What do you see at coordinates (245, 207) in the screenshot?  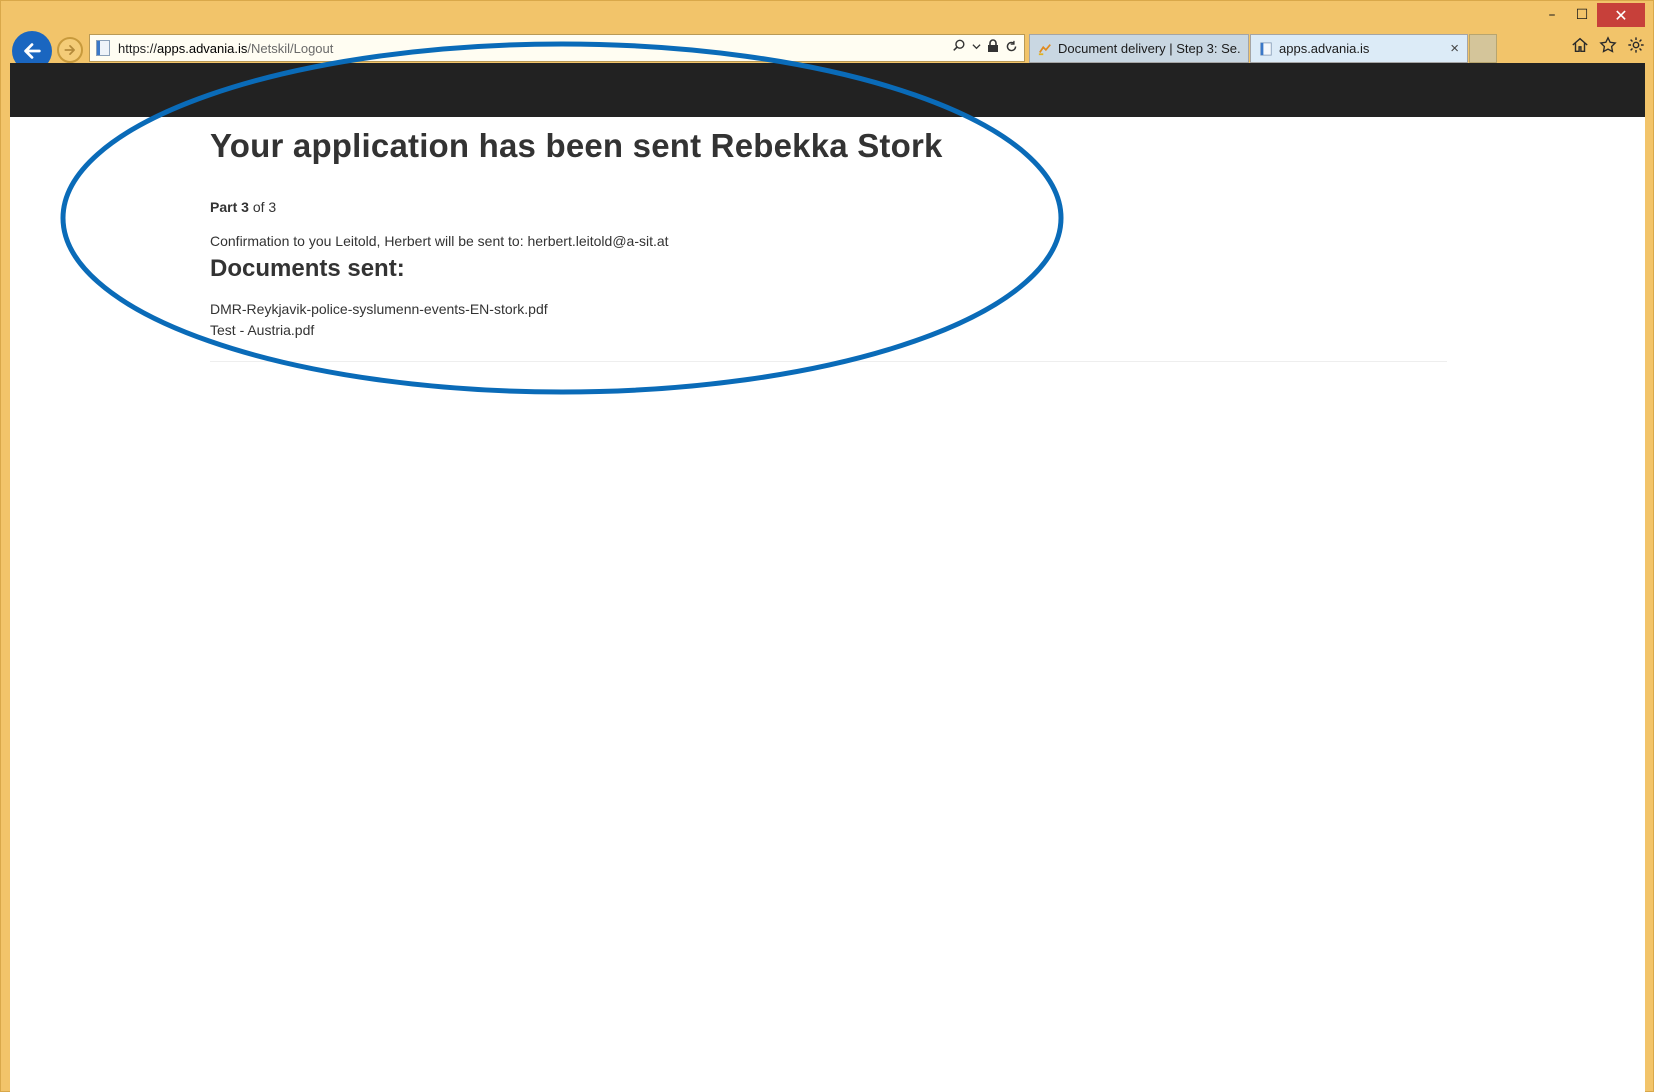 I see `part-current: 3` at bounding box center [245, 207].